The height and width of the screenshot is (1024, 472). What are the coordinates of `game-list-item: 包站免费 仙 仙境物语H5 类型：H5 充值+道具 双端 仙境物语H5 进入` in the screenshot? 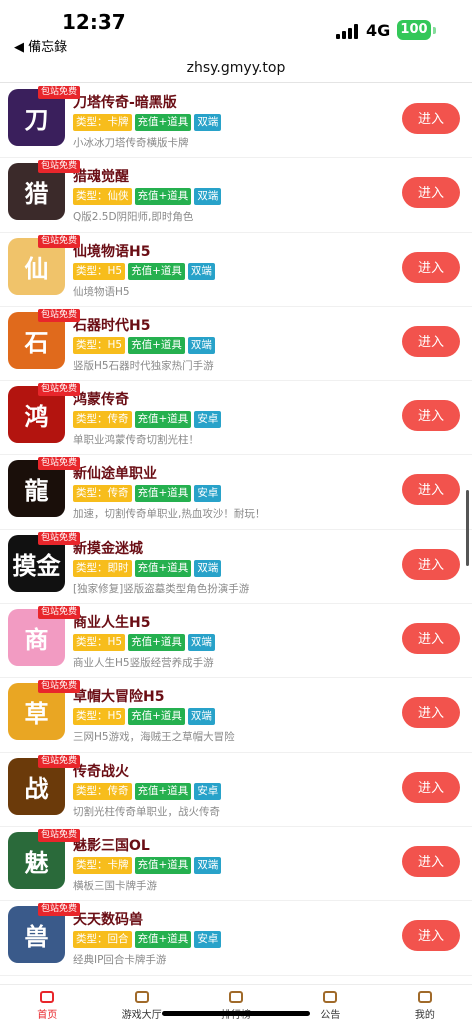 It's located at (236, 270).